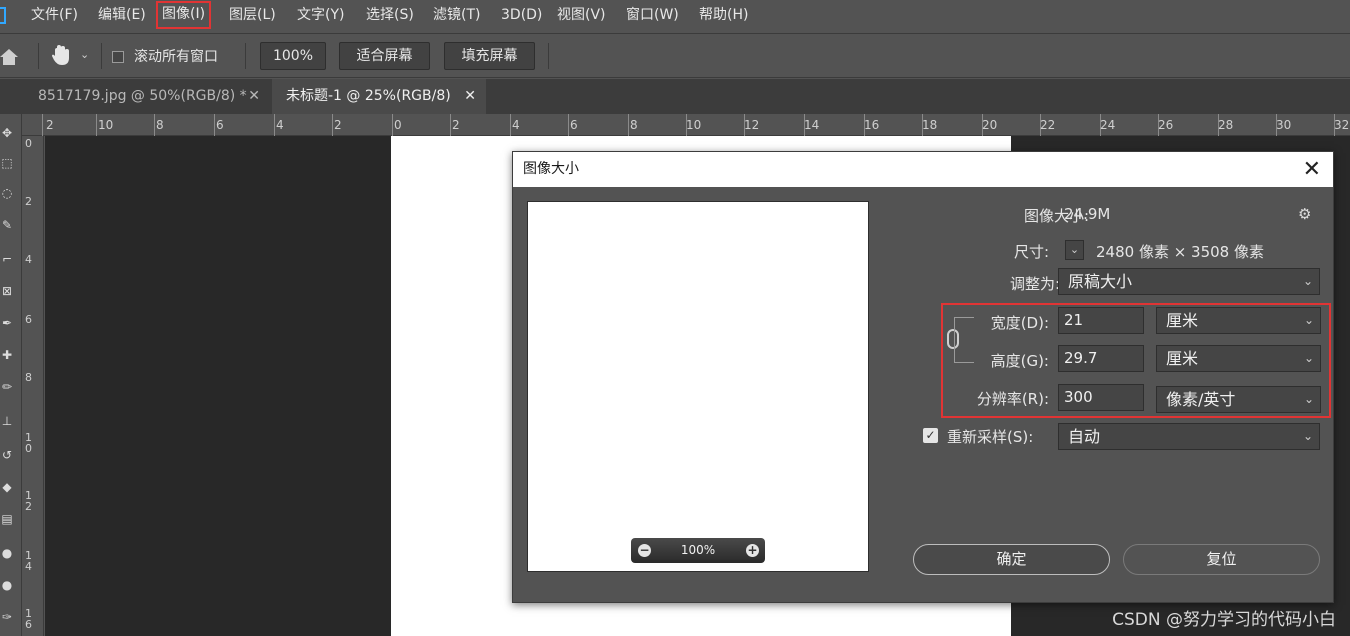 This screenshot has width=1350, height=636. Describe the element at coordinates (7, 617) in the screenshot. I see `pen-tool-icon: ✑` at that location.